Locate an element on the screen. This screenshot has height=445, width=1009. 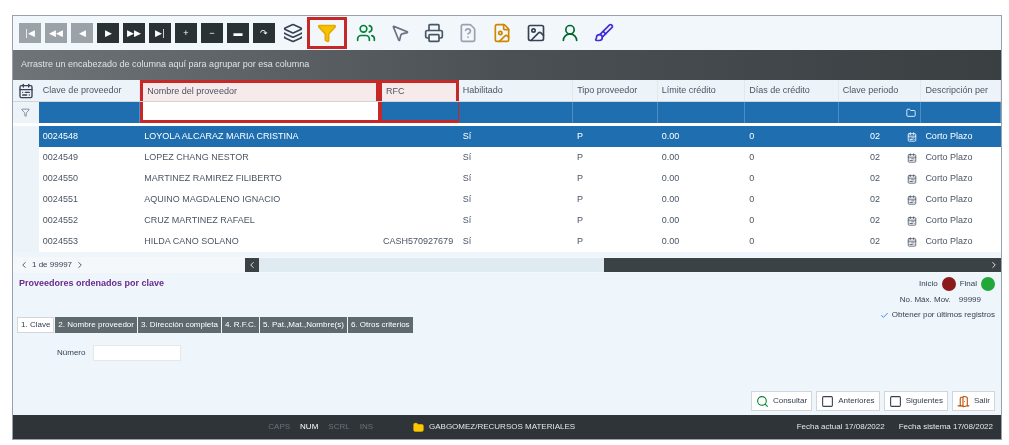
table-cell-text: LOYOLA ALCARAZ MARIA CRISTINA is located at coordinates (221, 136).